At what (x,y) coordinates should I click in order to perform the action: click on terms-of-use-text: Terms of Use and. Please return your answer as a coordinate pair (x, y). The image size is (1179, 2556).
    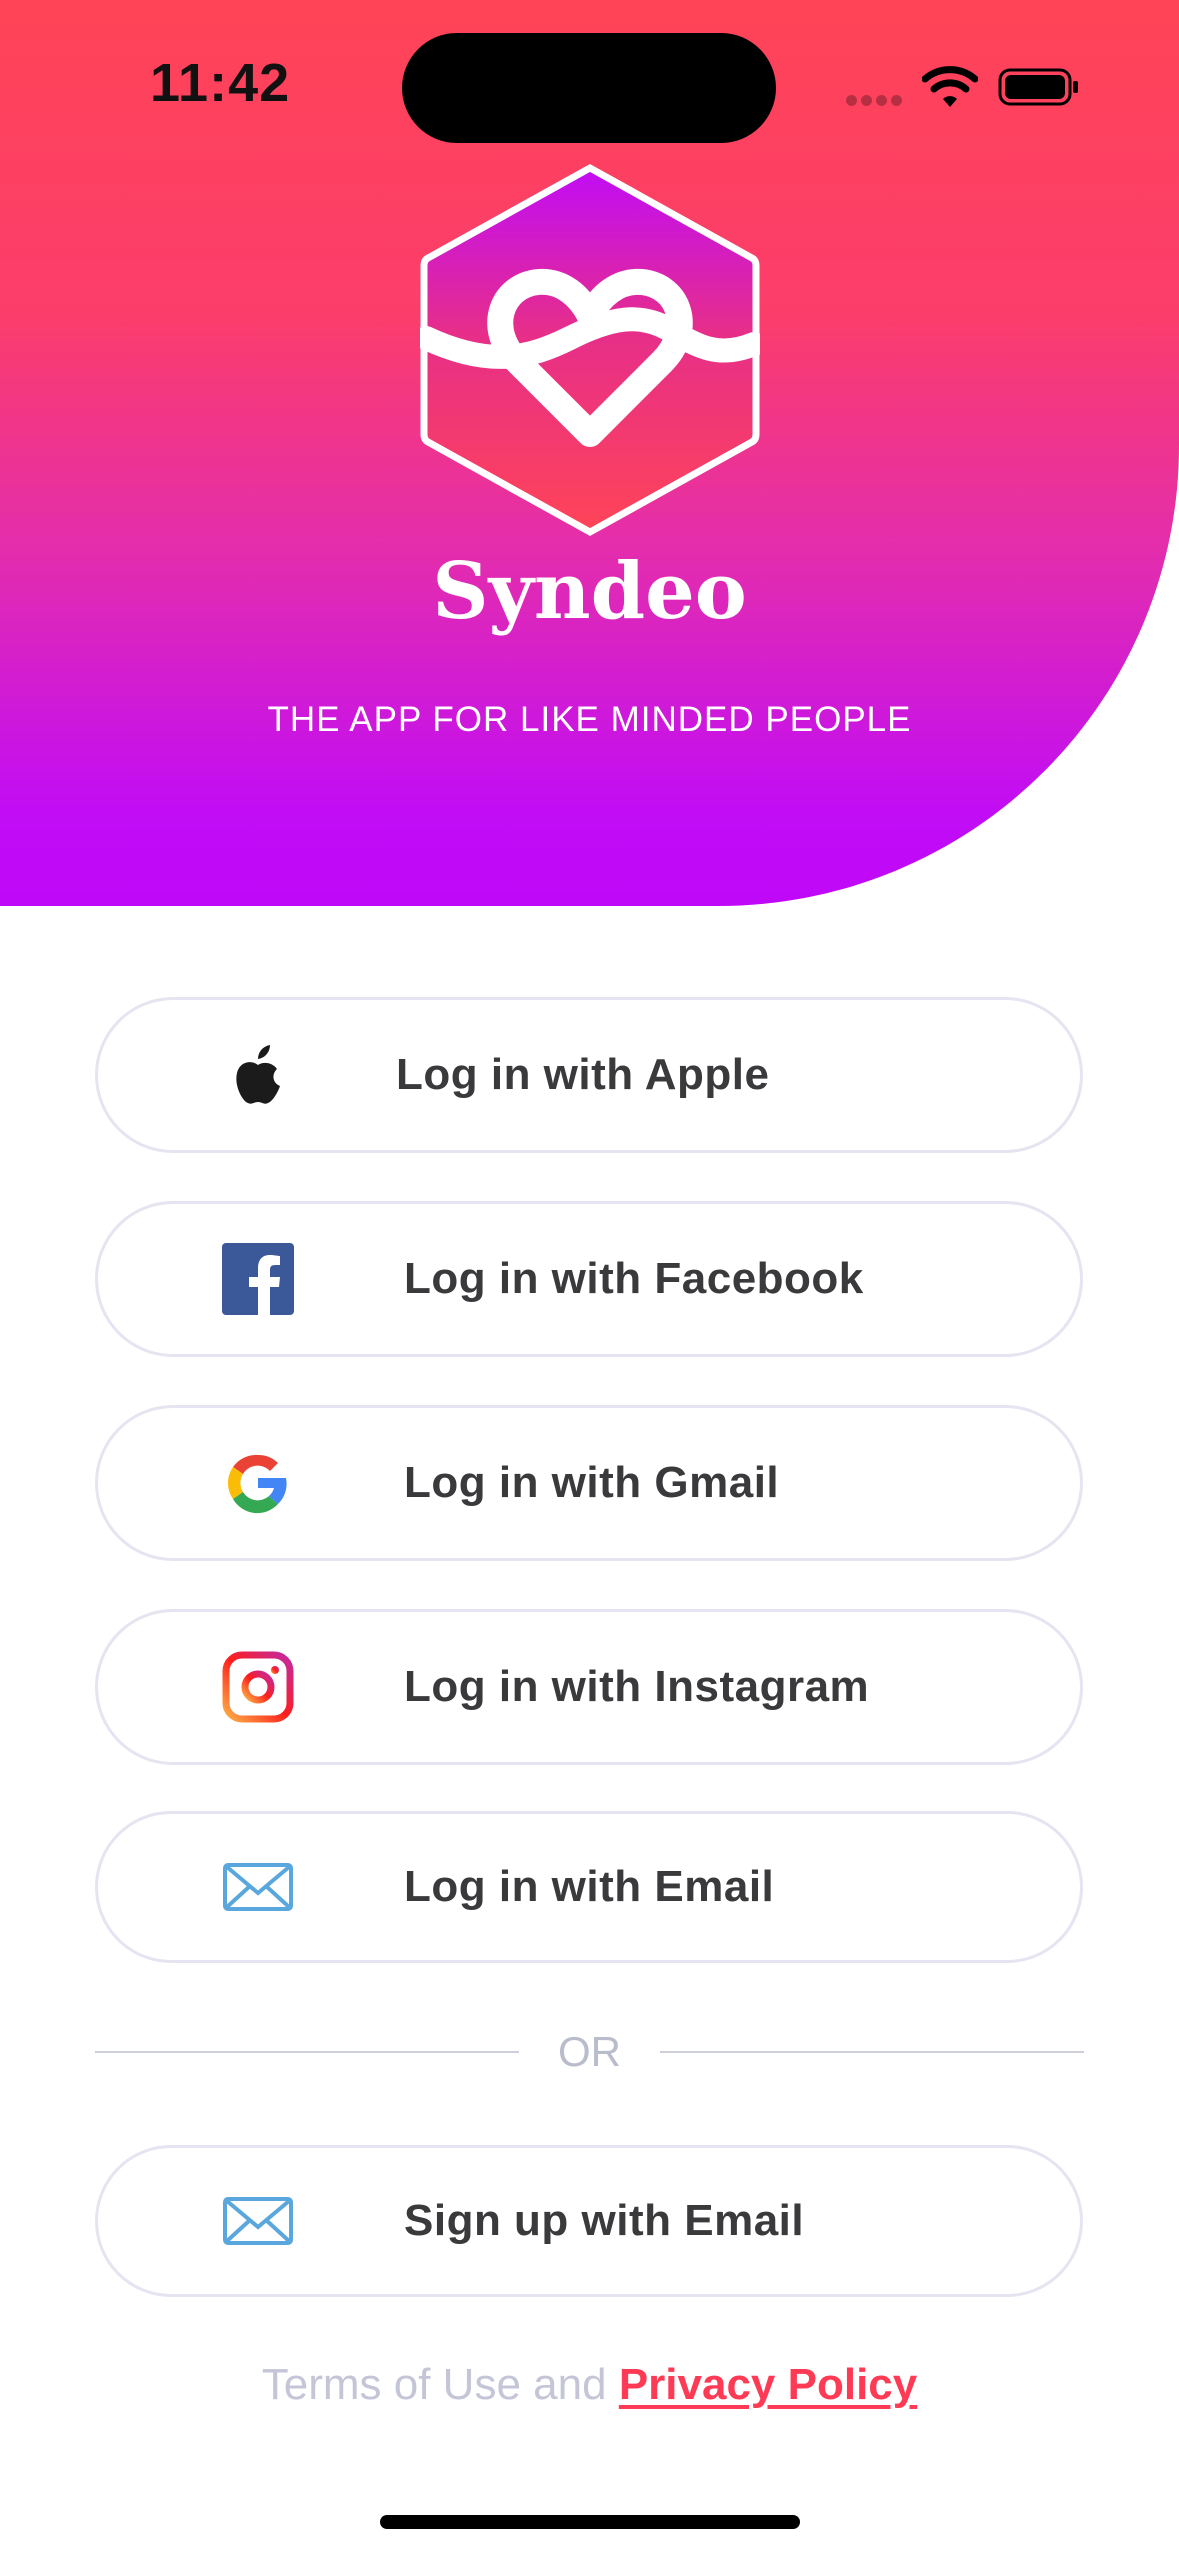
    Looking at the image, I should click on (434, 2384).